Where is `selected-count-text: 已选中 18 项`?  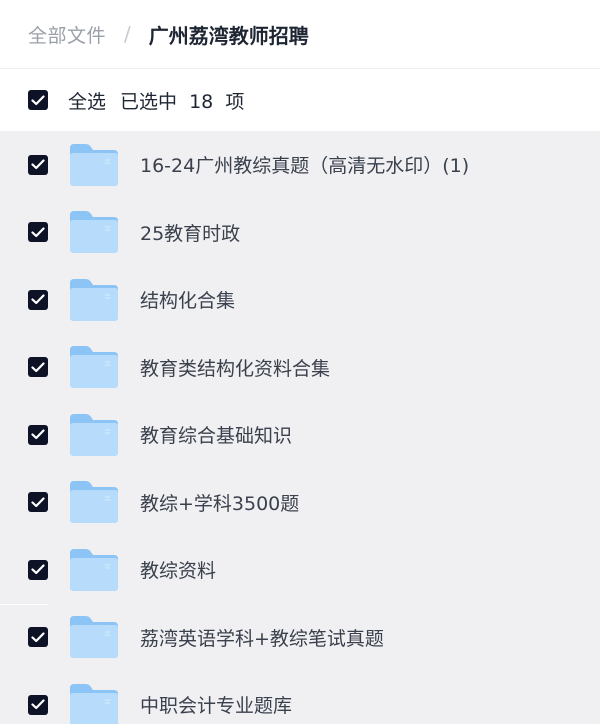 selected-count-text: 已选中 18 项 is located at coordinates (182, 101).